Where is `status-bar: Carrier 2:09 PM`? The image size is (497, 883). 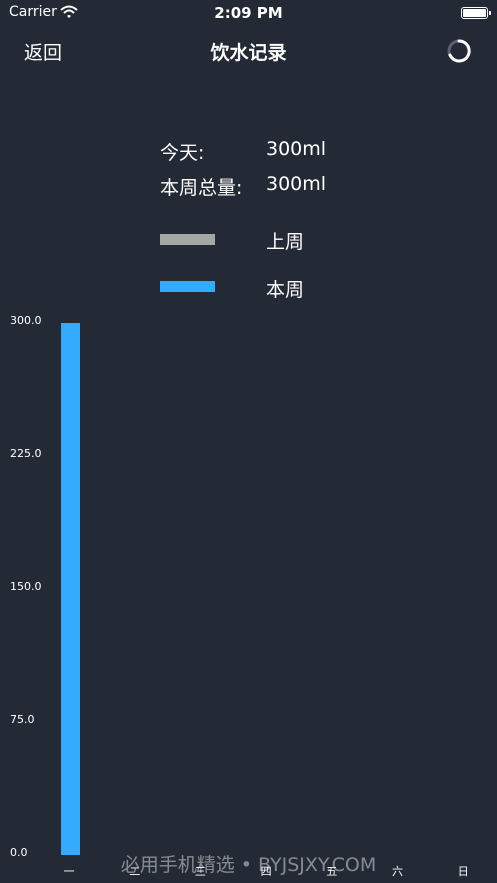 status-bar: Carrier 2:09 PM is located at coordinates (248, 13).